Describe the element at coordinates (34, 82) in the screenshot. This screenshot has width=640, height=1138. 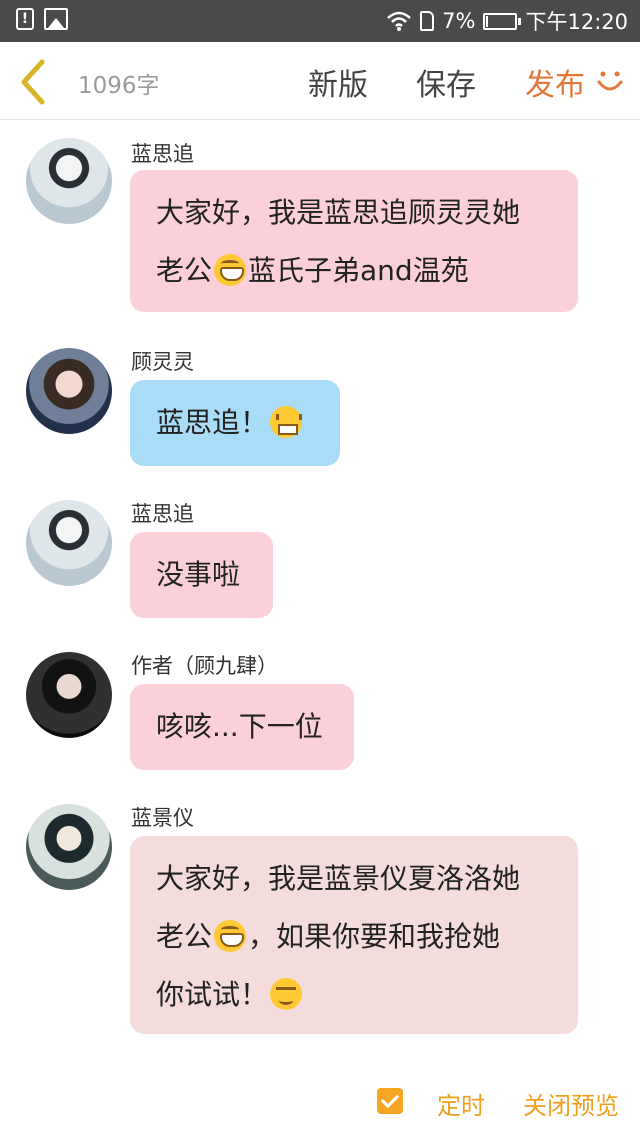
I see `back-icon` at that location.